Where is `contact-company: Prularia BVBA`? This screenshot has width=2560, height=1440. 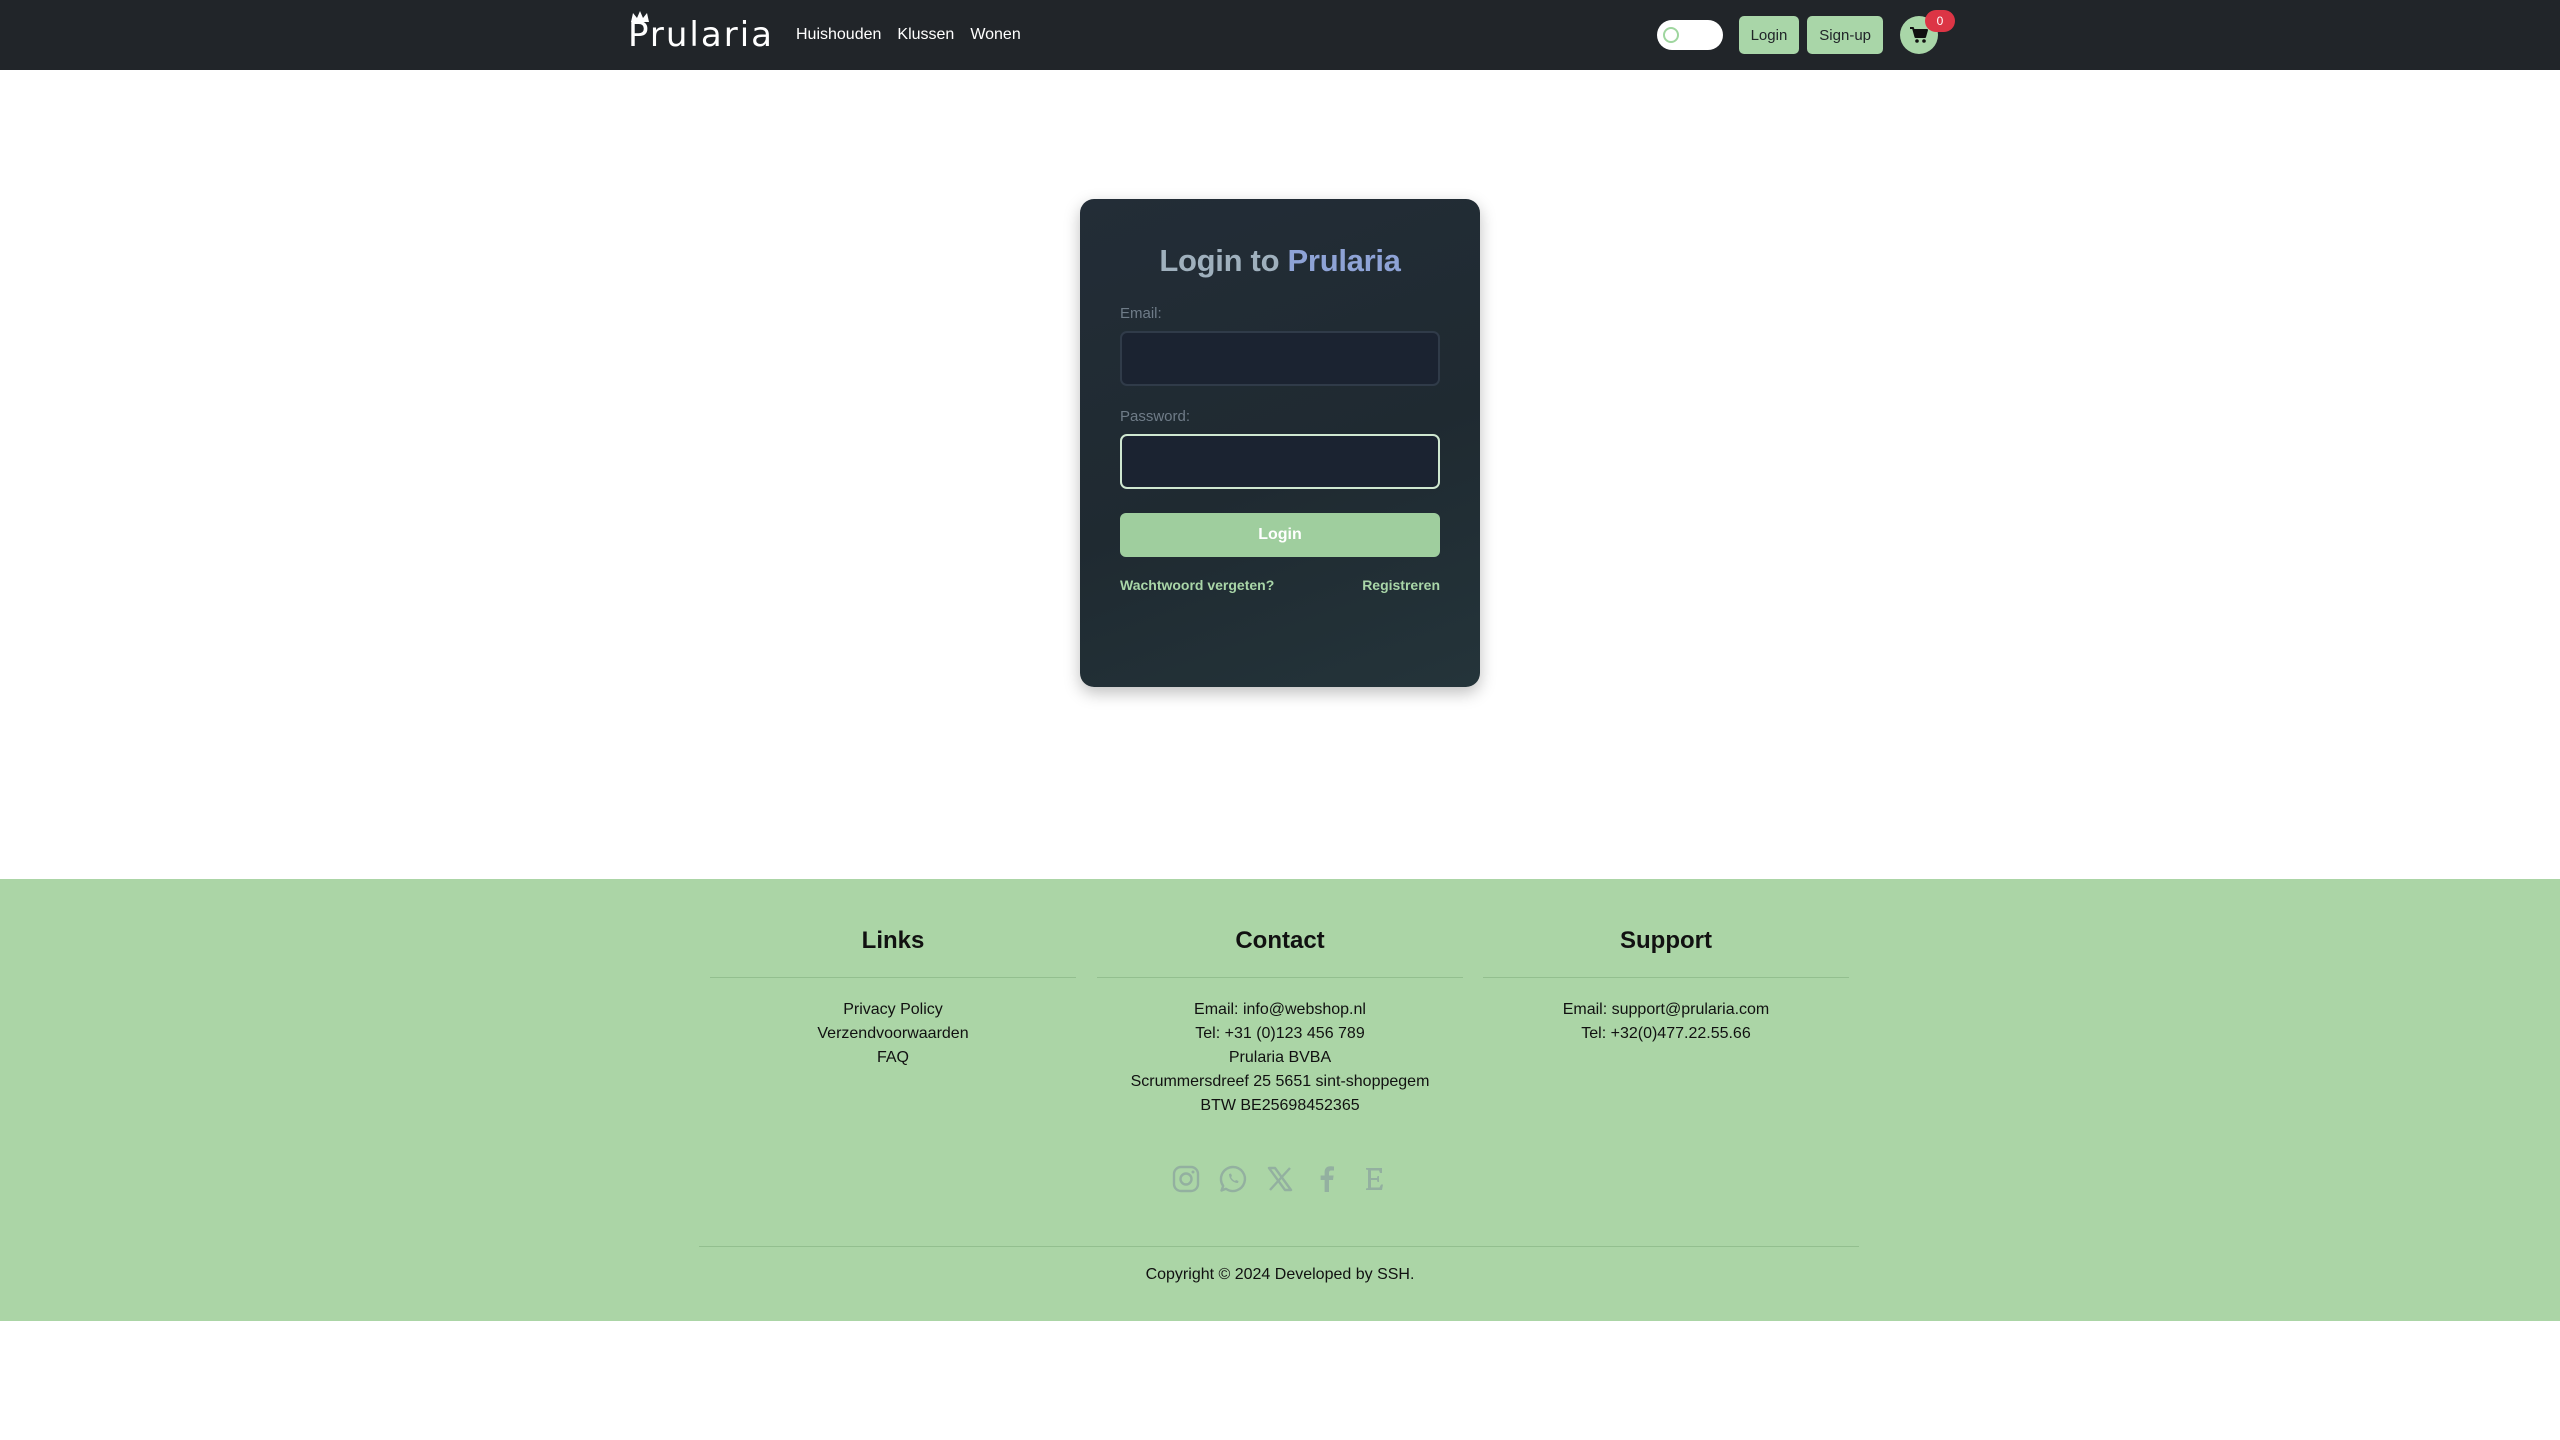
contact-company: Prularia BVBA is located at coordinates (1280, 1057).